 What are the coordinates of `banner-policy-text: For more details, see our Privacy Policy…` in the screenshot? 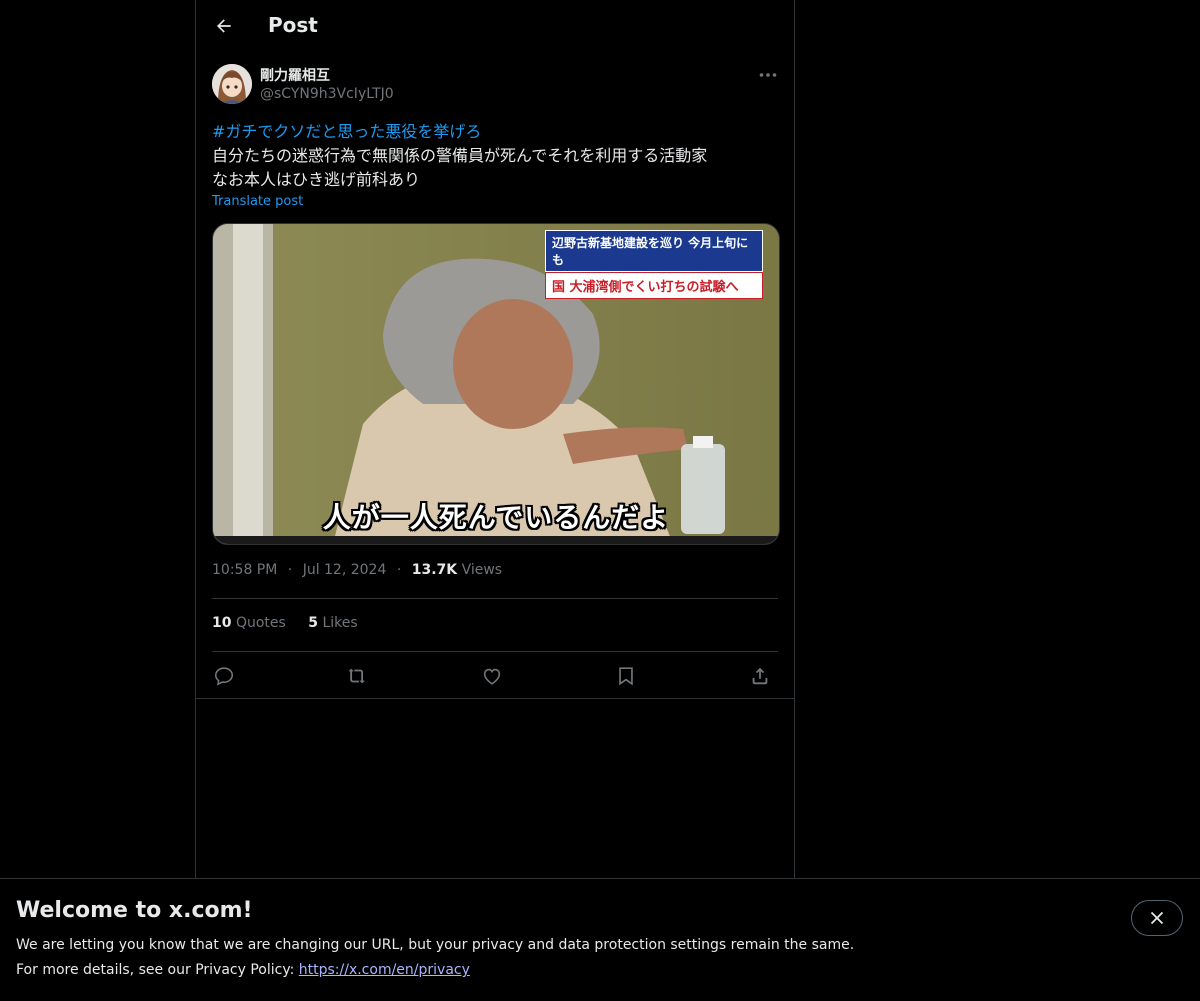 It's located at (243, 970).